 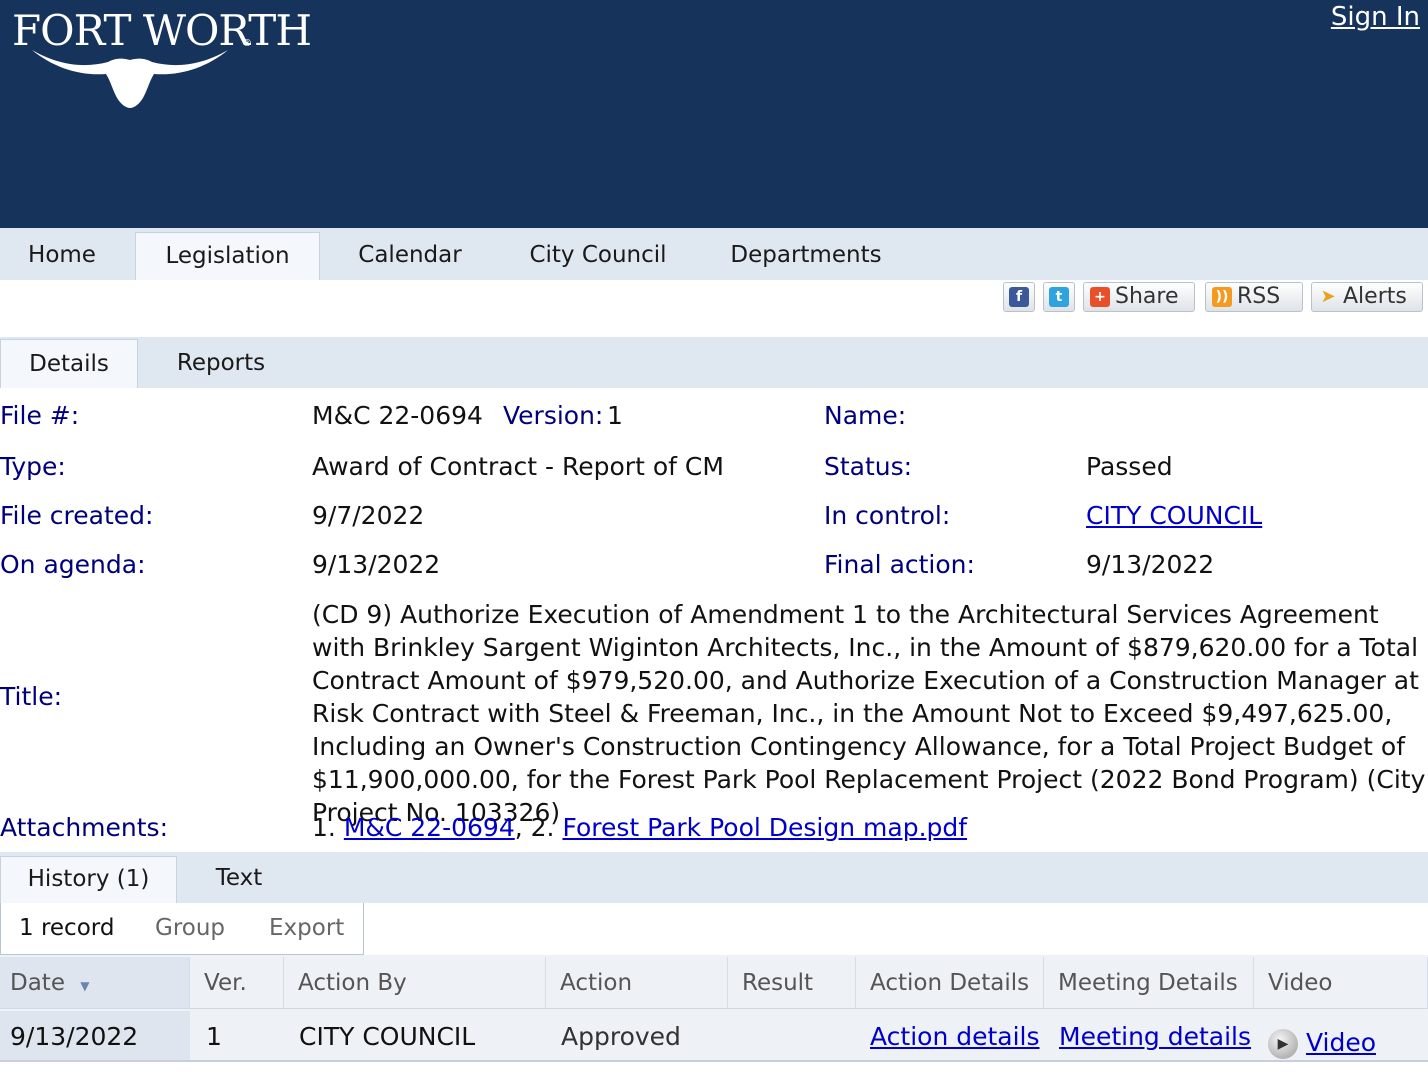 What do you see at coordinates (73, 564) in the screenshot?
I see `on-agenda-label: On agenda:` at bounding box center [73, 564].